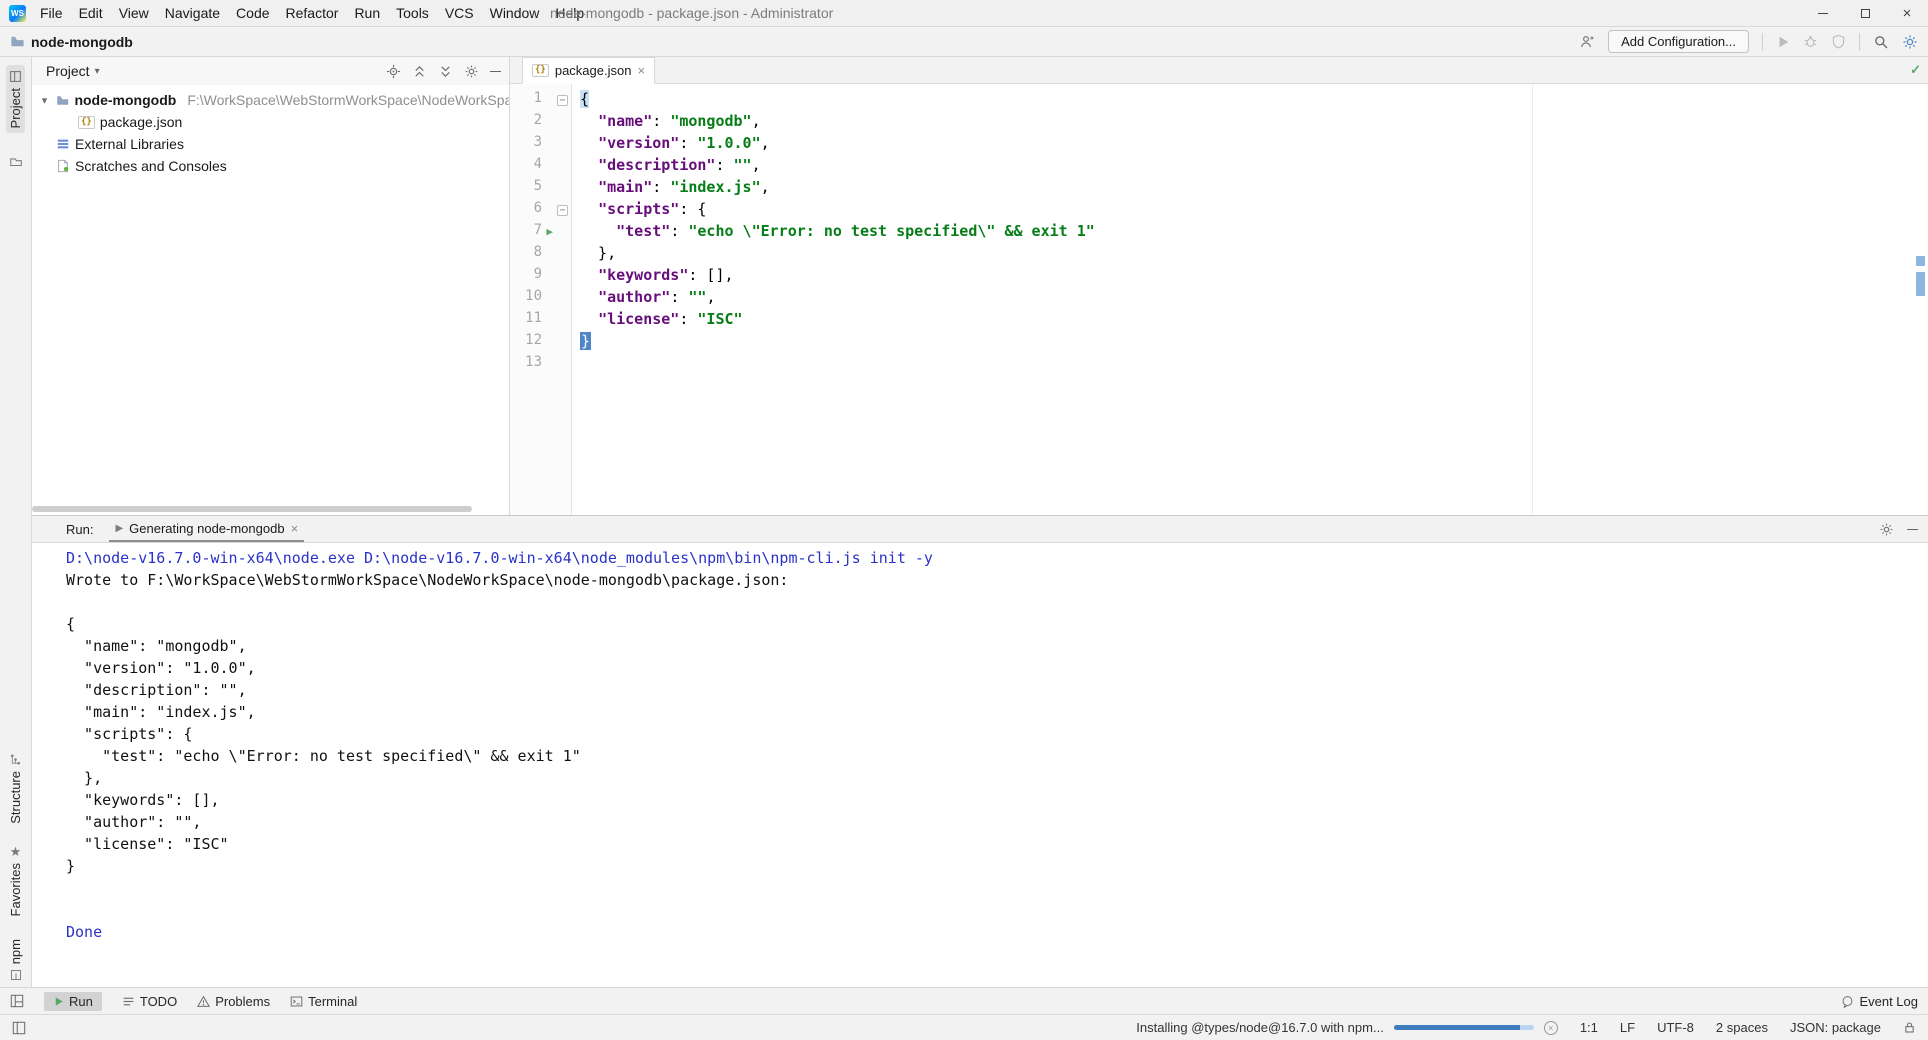 Image resolution: width=1928 pixels, height=1040 pixels. I want to click on bookmarks-icon, so click(16, 162).